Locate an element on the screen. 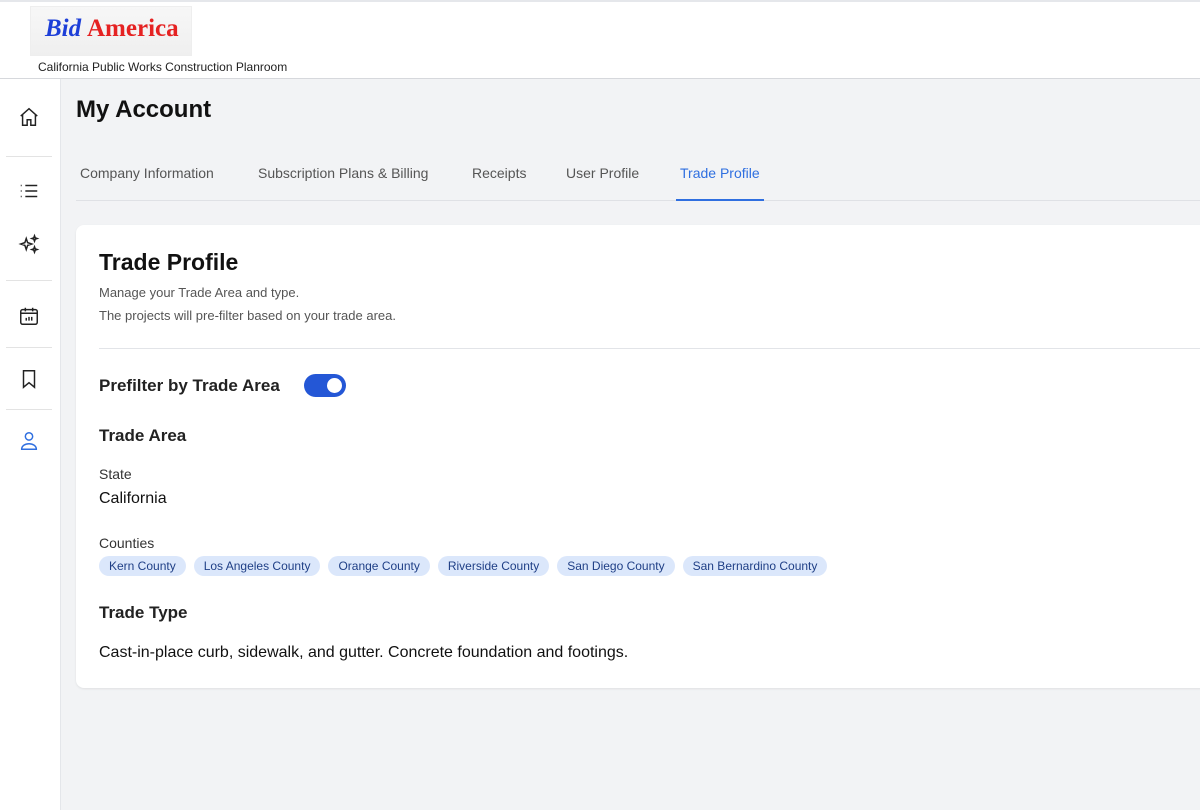 This screenshot has width=1200, height=810. tab-receipts: Receipts is located at coordinates (499, 183).